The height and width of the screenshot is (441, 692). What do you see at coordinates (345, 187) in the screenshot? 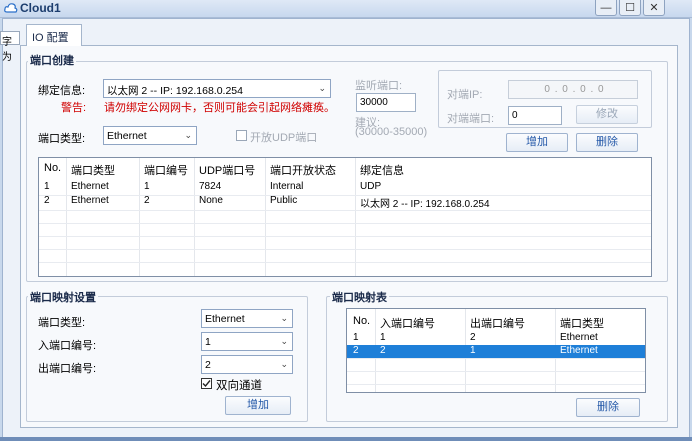
I see `table-row: 1 Ethernet 1 7824 Internal UDP` at bounding box center [345, 187].